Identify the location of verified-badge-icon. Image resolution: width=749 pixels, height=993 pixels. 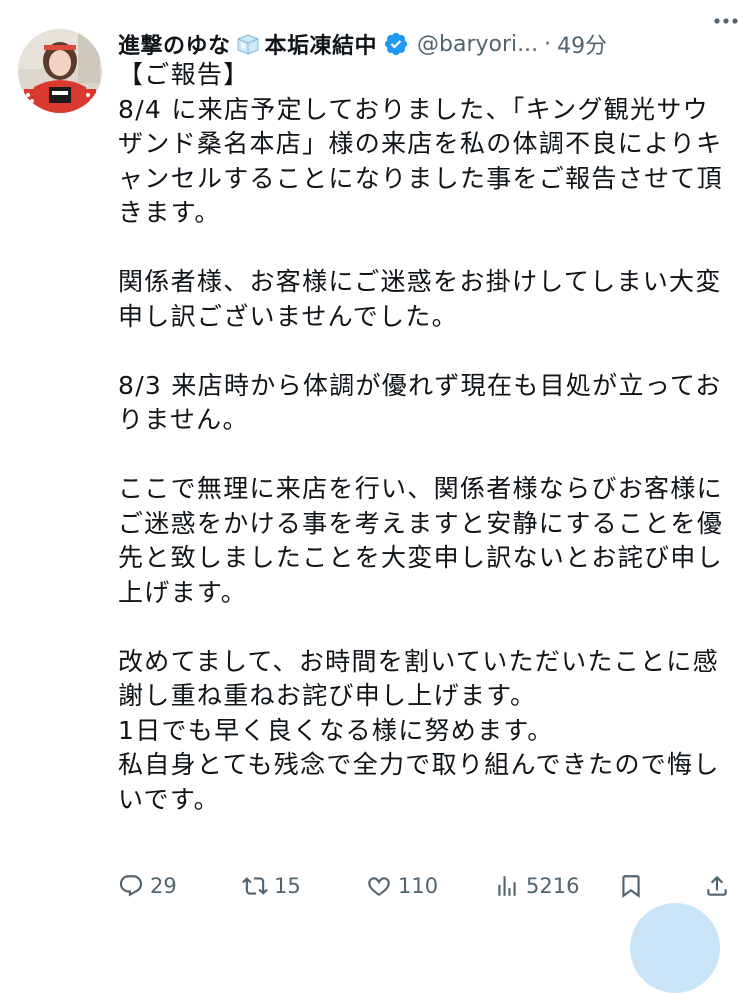
(396, 44).